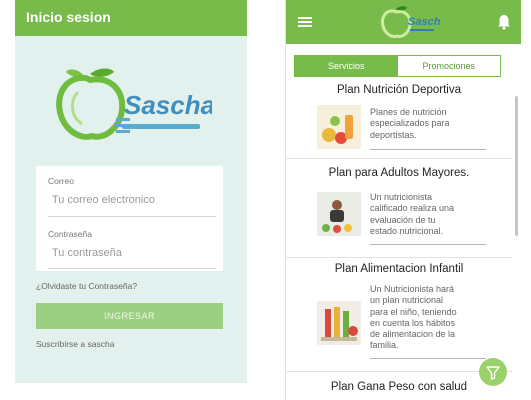 This screenshot has height=400, width=531. I want to click on services-tabs: Servicios Promociones, so click(397, 66).